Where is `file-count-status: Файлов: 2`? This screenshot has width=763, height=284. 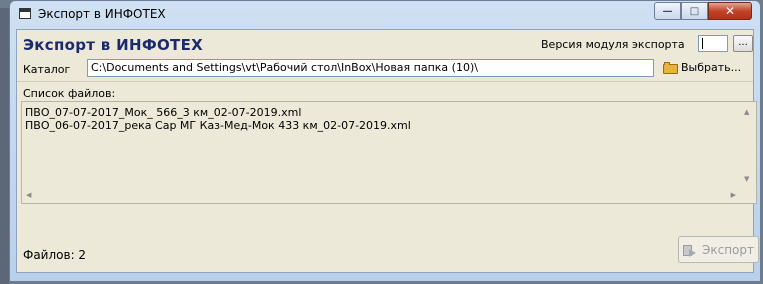 file-count-status: Файлов: 2 is located at coordinates (55, 255).